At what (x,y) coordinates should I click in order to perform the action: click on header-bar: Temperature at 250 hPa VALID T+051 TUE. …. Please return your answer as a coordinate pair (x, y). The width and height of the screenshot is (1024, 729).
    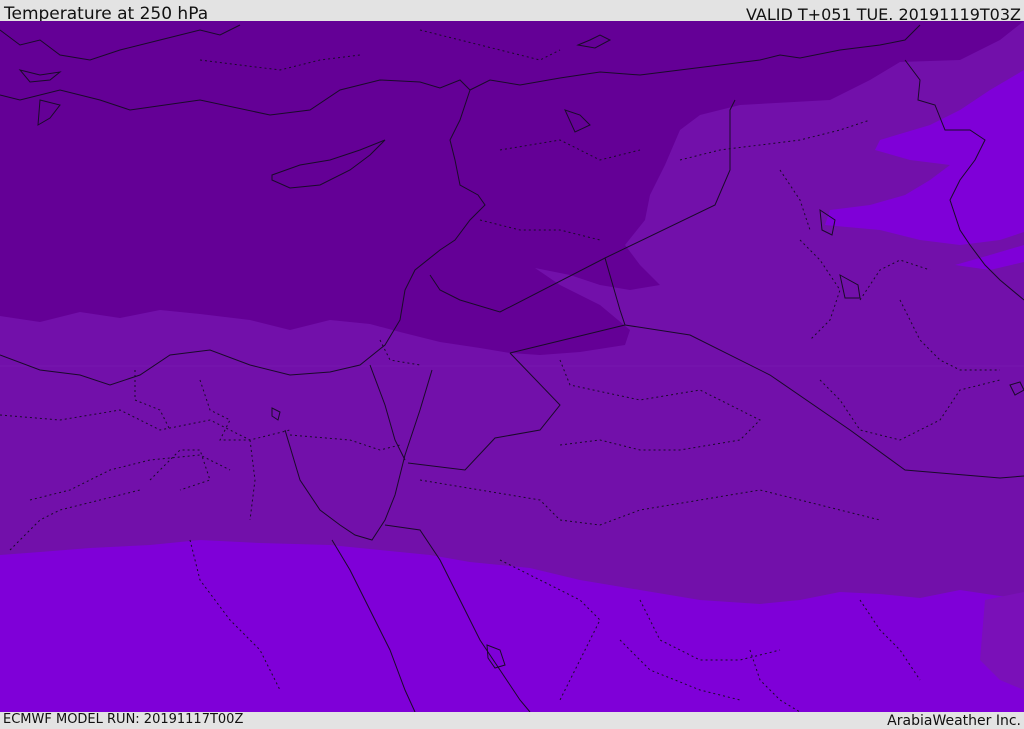
    Looking at the image, I should click on (512, 12).